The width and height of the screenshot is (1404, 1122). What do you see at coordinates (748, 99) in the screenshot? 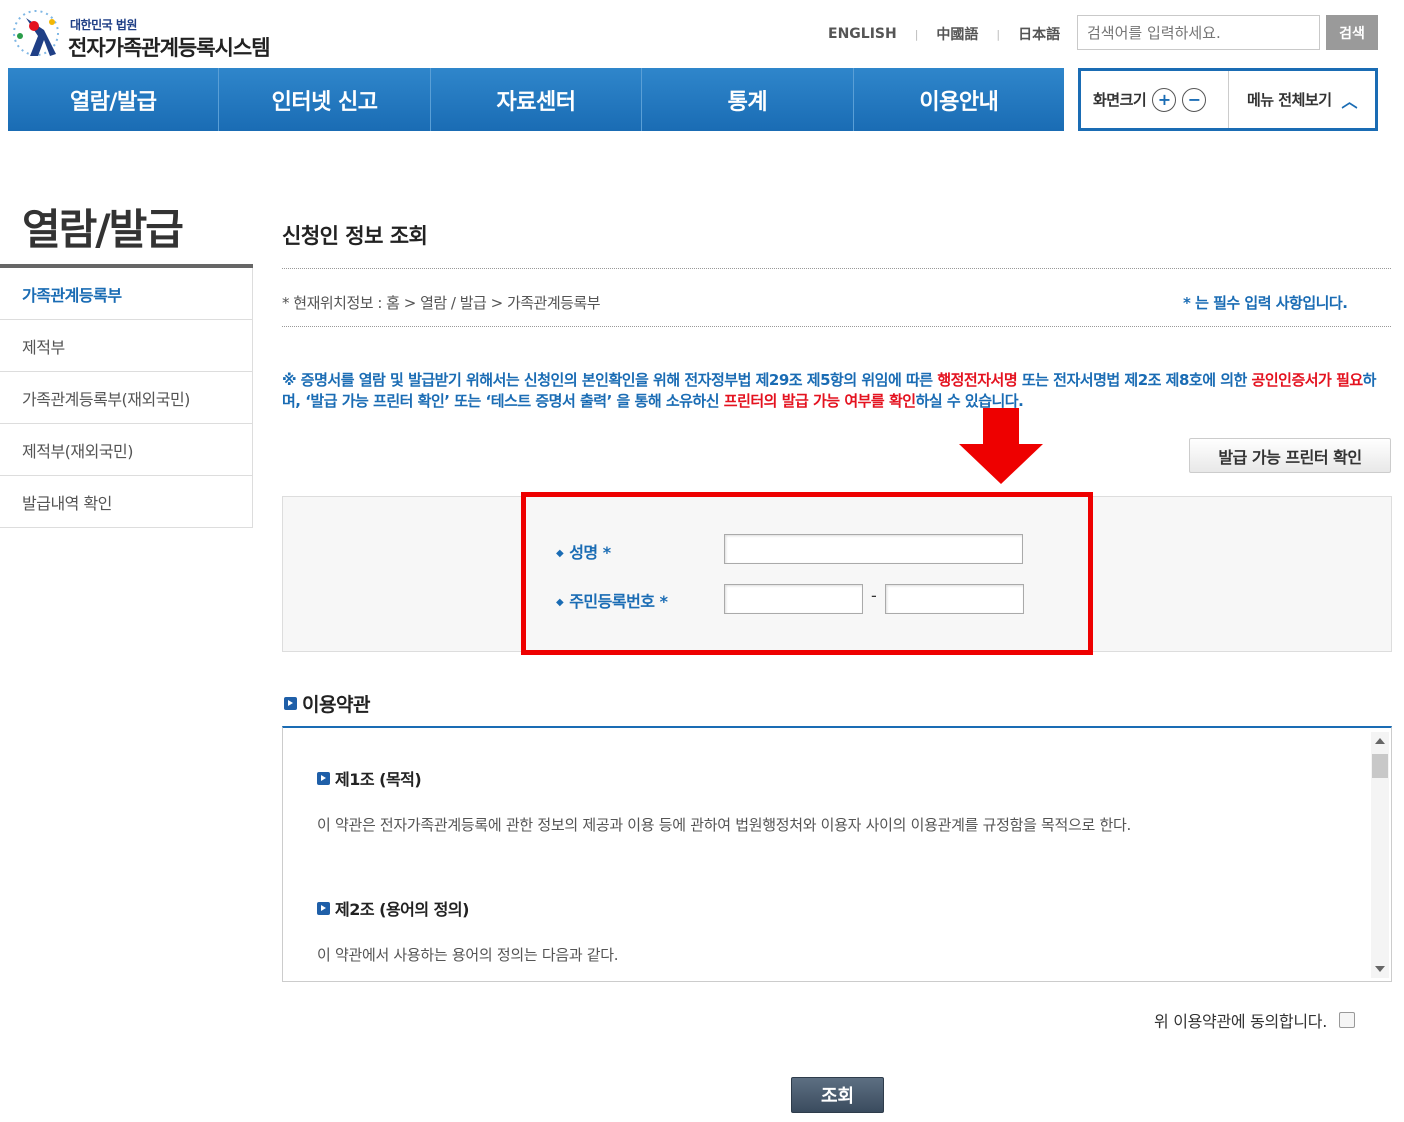
I see `nav-item-statistics: 통계` at bounding box center [748, 99].